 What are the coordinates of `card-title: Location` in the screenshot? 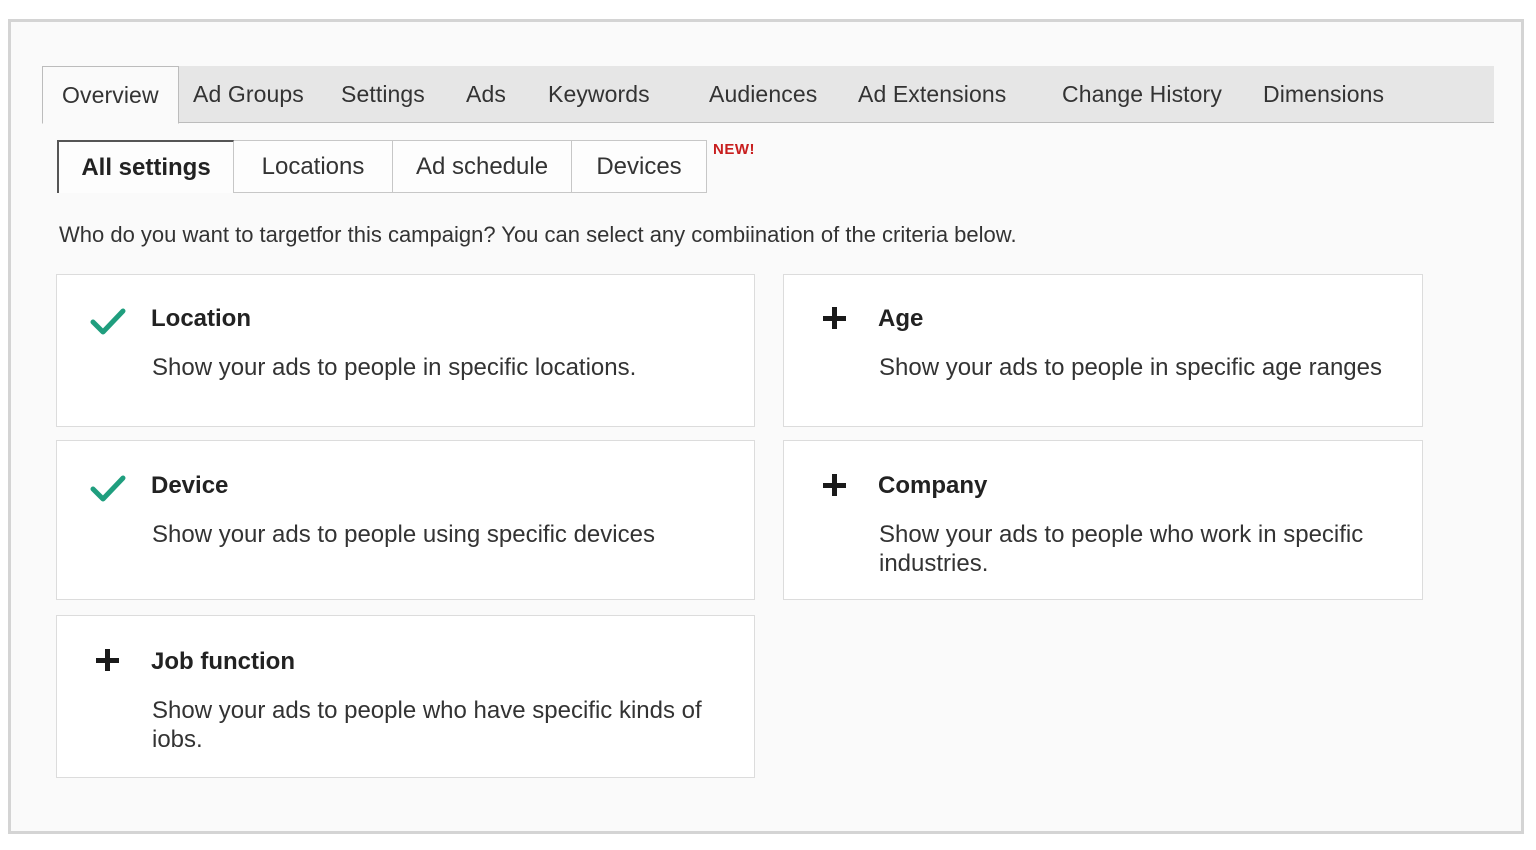 It's located at (201, 318).